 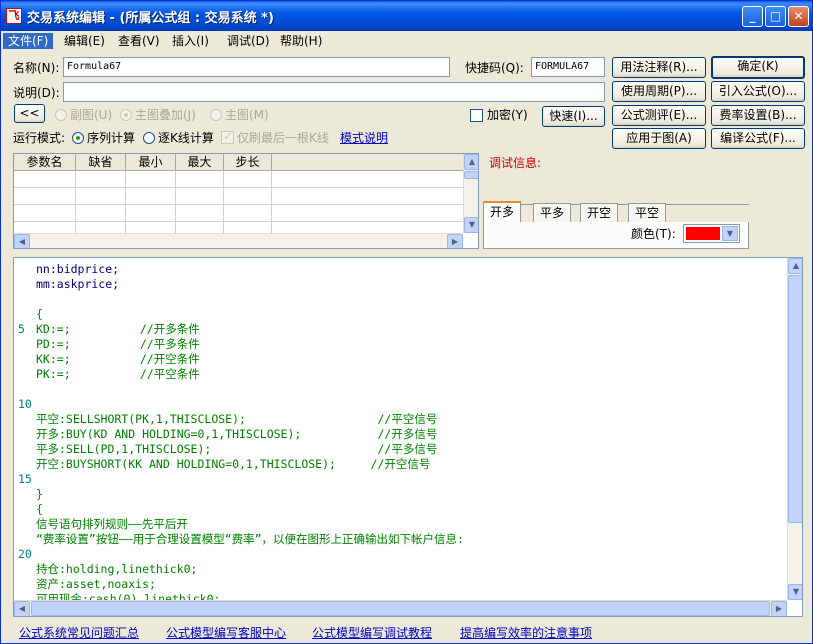 I want to click on grid-vscroll-thumb, so click(x=471, y=175).